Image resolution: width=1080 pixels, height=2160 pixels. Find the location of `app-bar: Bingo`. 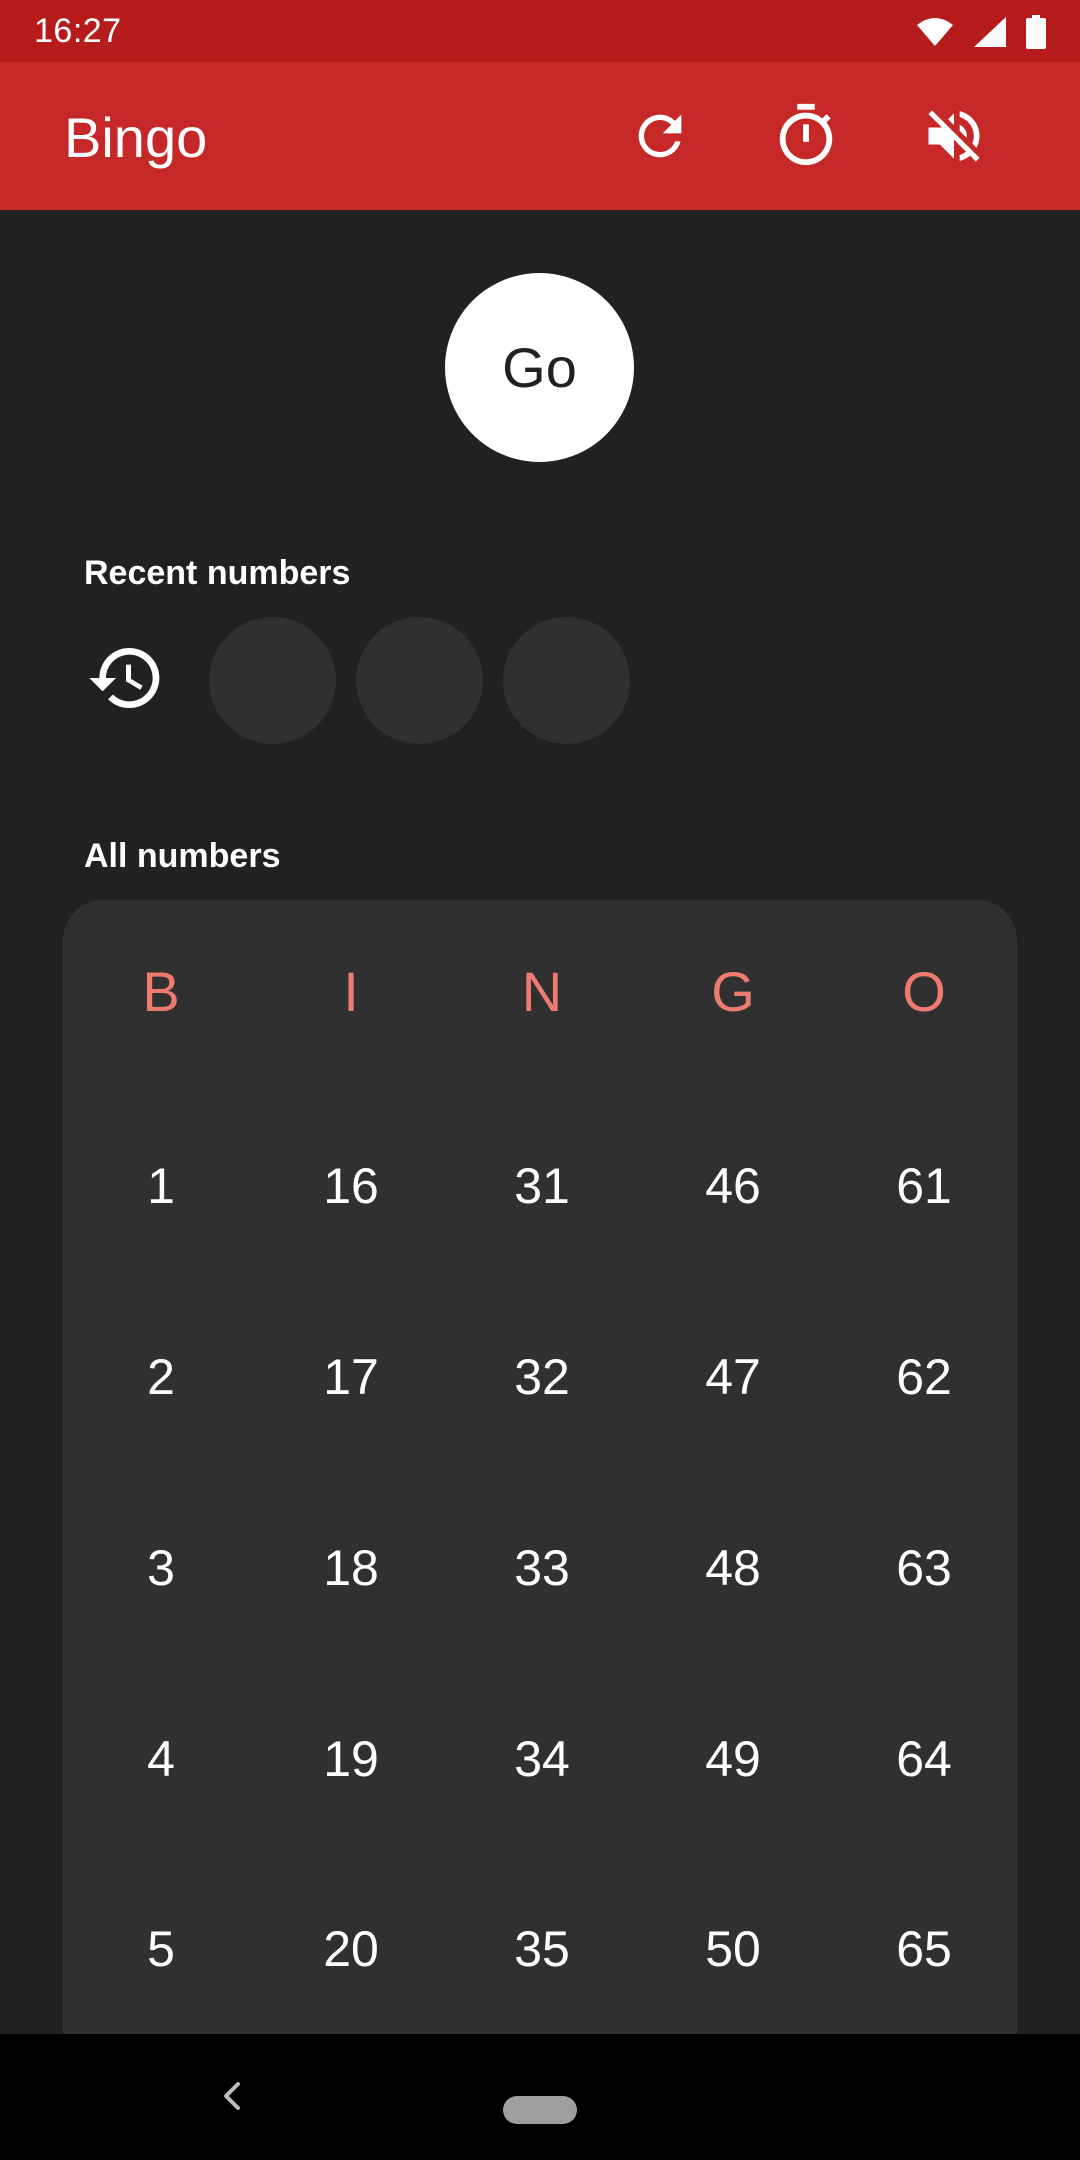

app-bar: Bingo is located at coordinates (540, 136).